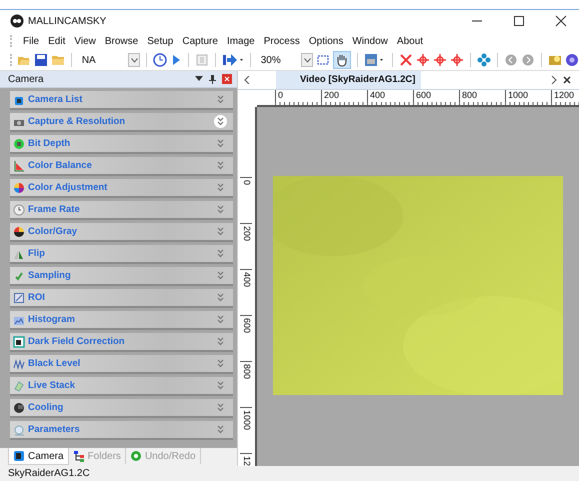 Image resolution: width=579 pixels, height=481 pixels. What do you see at coordinates (121, 386) in the screenshot?
I see `section-header: Live Stack` at bounding box center [121, 386].